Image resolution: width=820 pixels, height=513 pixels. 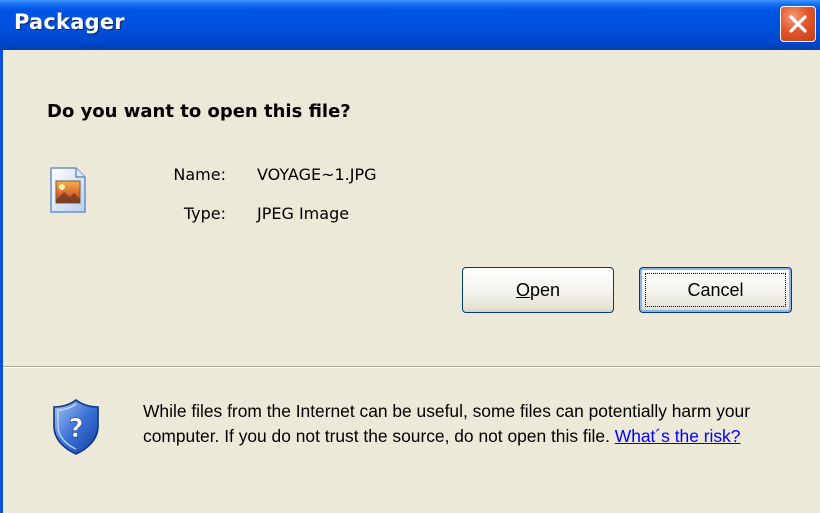 I want to click on open-button: Open, so click(x=538, y=290).